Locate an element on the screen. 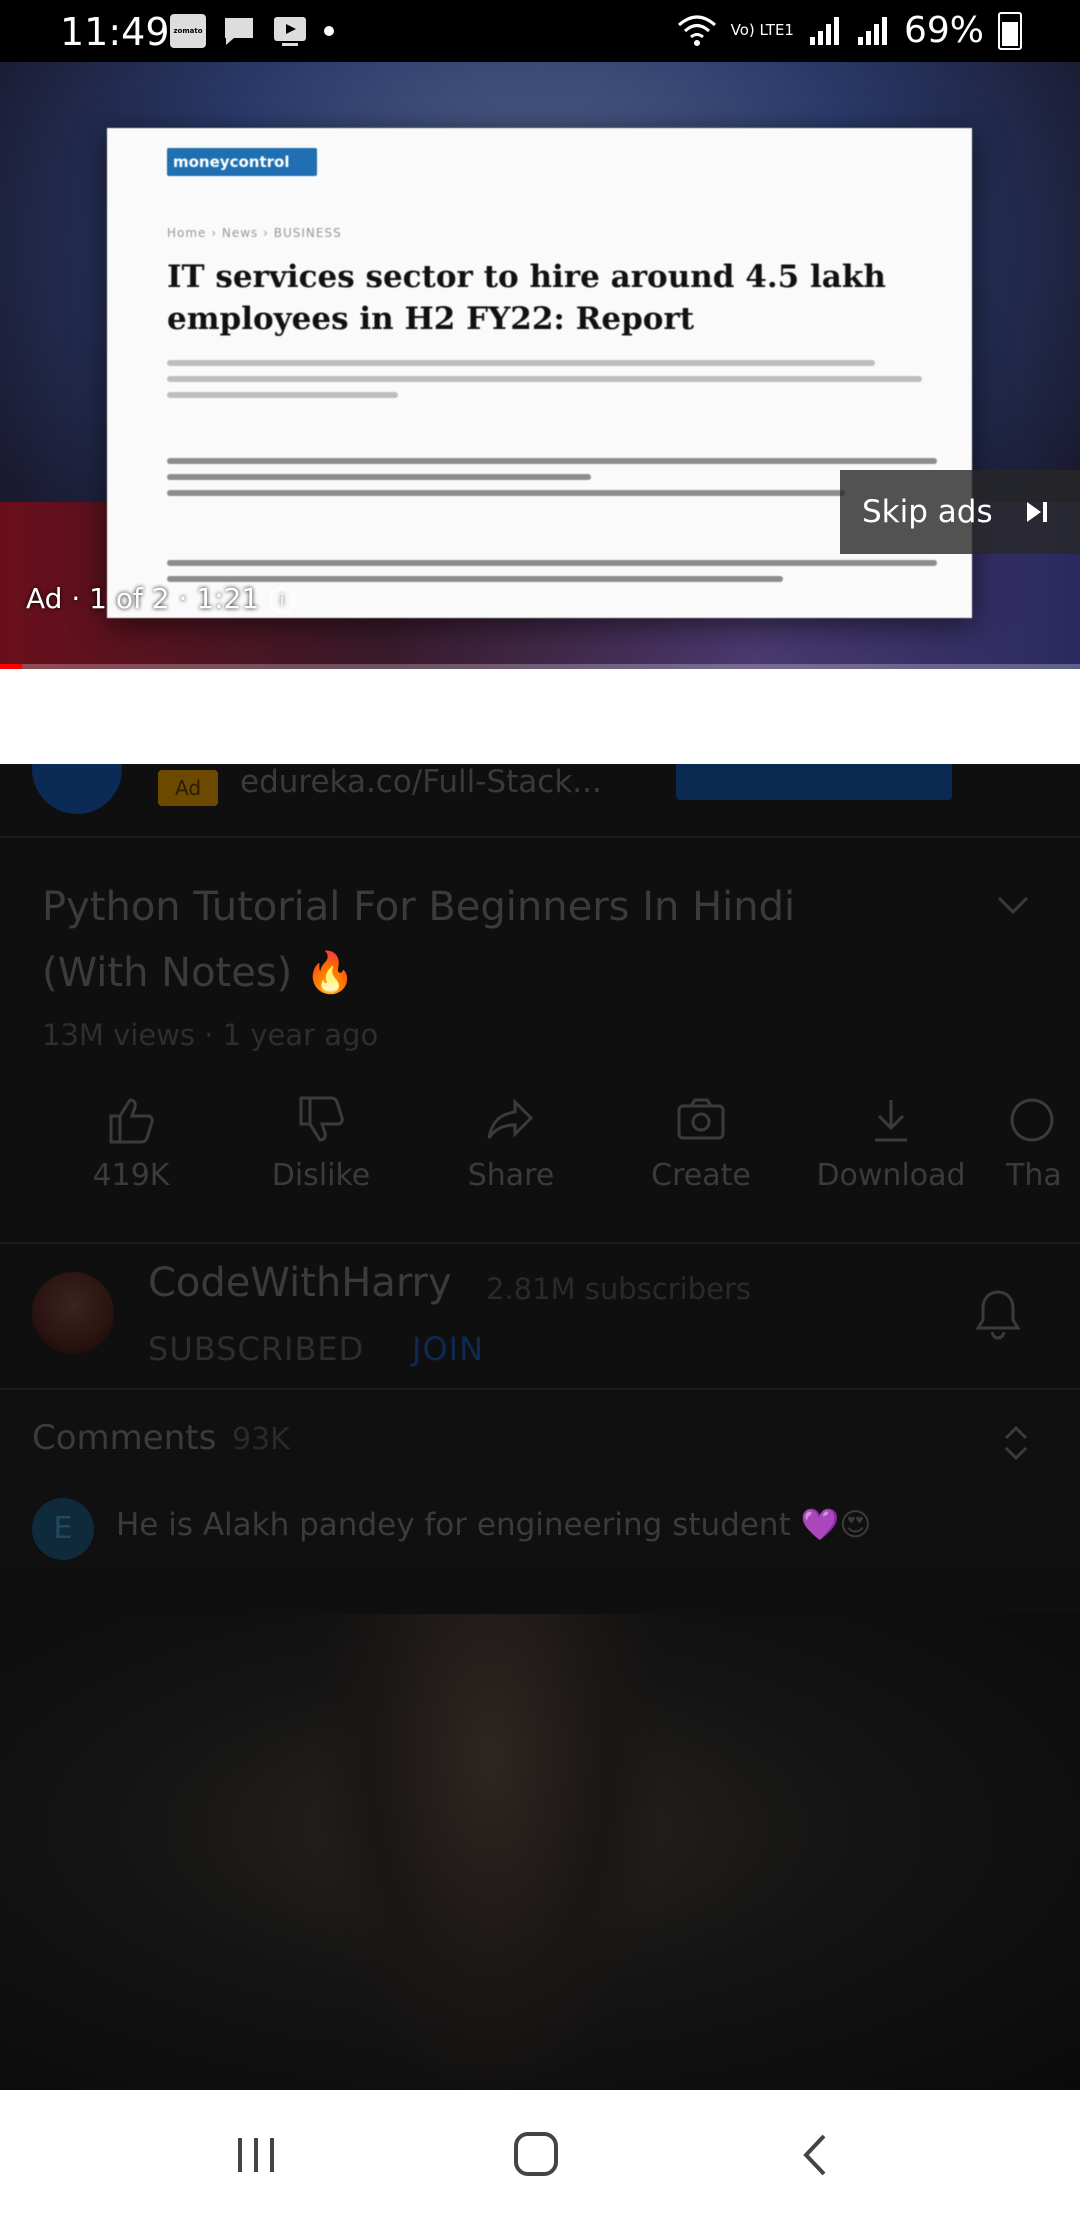  action-bar: 419K Dislike Share Create Download Tha is located at coordinates (540, 1149).